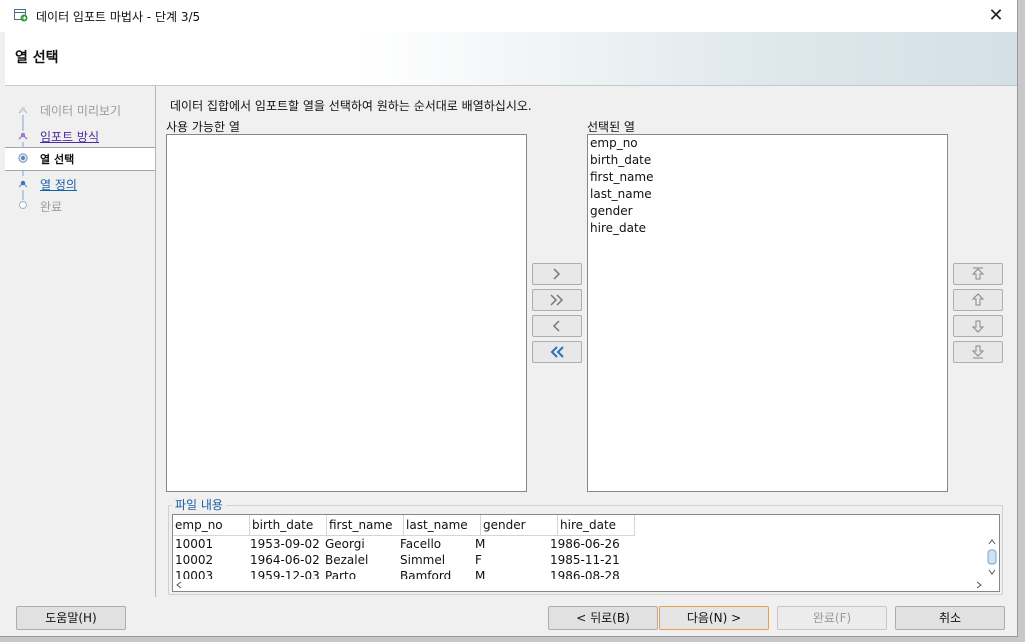 This screenshot has height=642, width=1025. I want to click on list-item: emp_no, so click(767, 143).